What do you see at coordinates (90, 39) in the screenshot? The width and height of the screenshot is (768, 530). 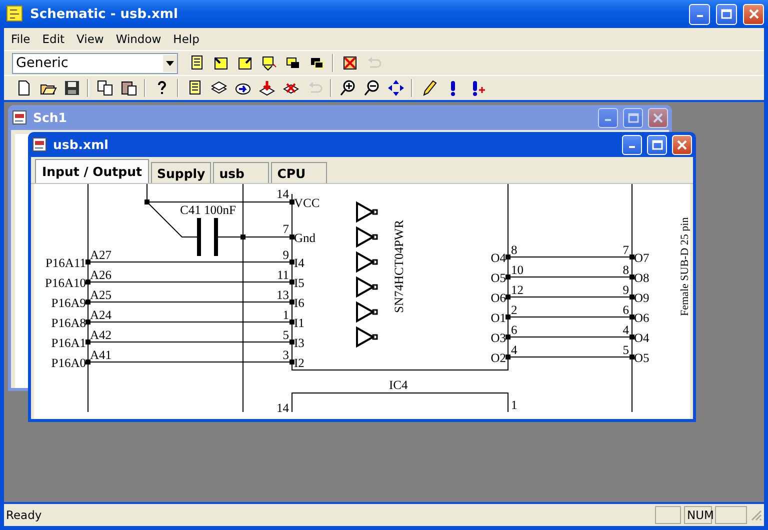 I see `menu-item: View` at bounding box center [90, 39].